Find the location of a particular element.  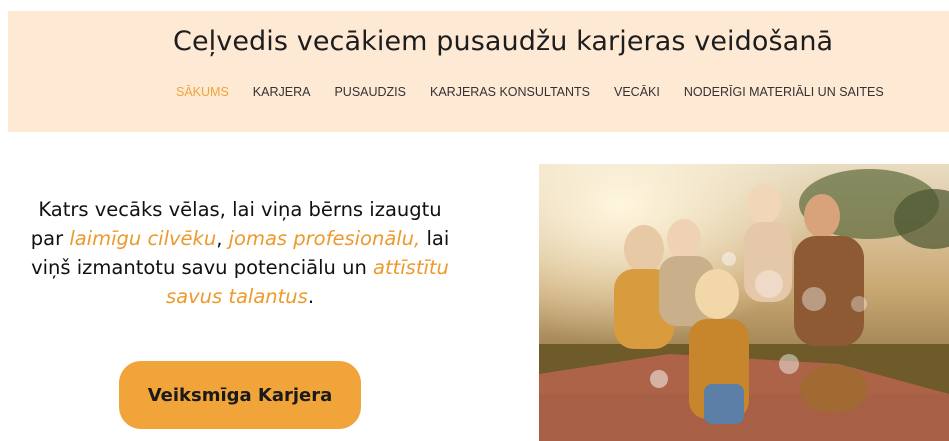

hero-highlight-happy-person: laimīgu cilvēku is located at coordinates (143, 238).